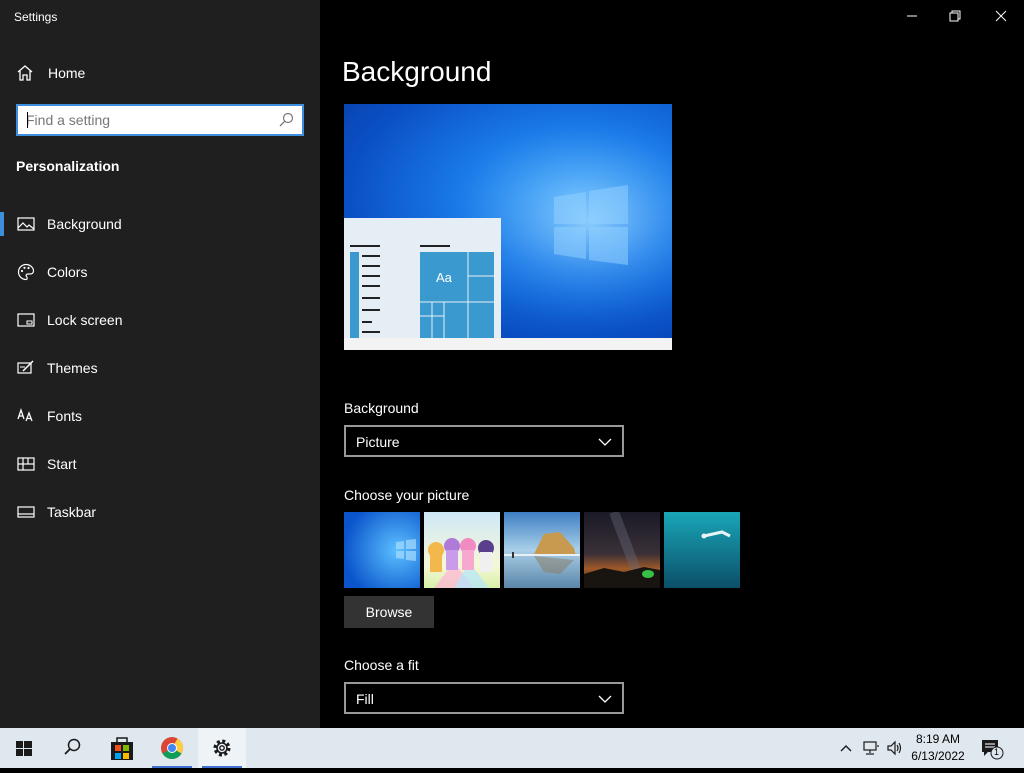 This screenshot has height=773, width=1024. What do you see at coordinates (381, 665) in the screenshot?
I see `choose-fit-label: Choose a fit` at bounding box center [381, 665].